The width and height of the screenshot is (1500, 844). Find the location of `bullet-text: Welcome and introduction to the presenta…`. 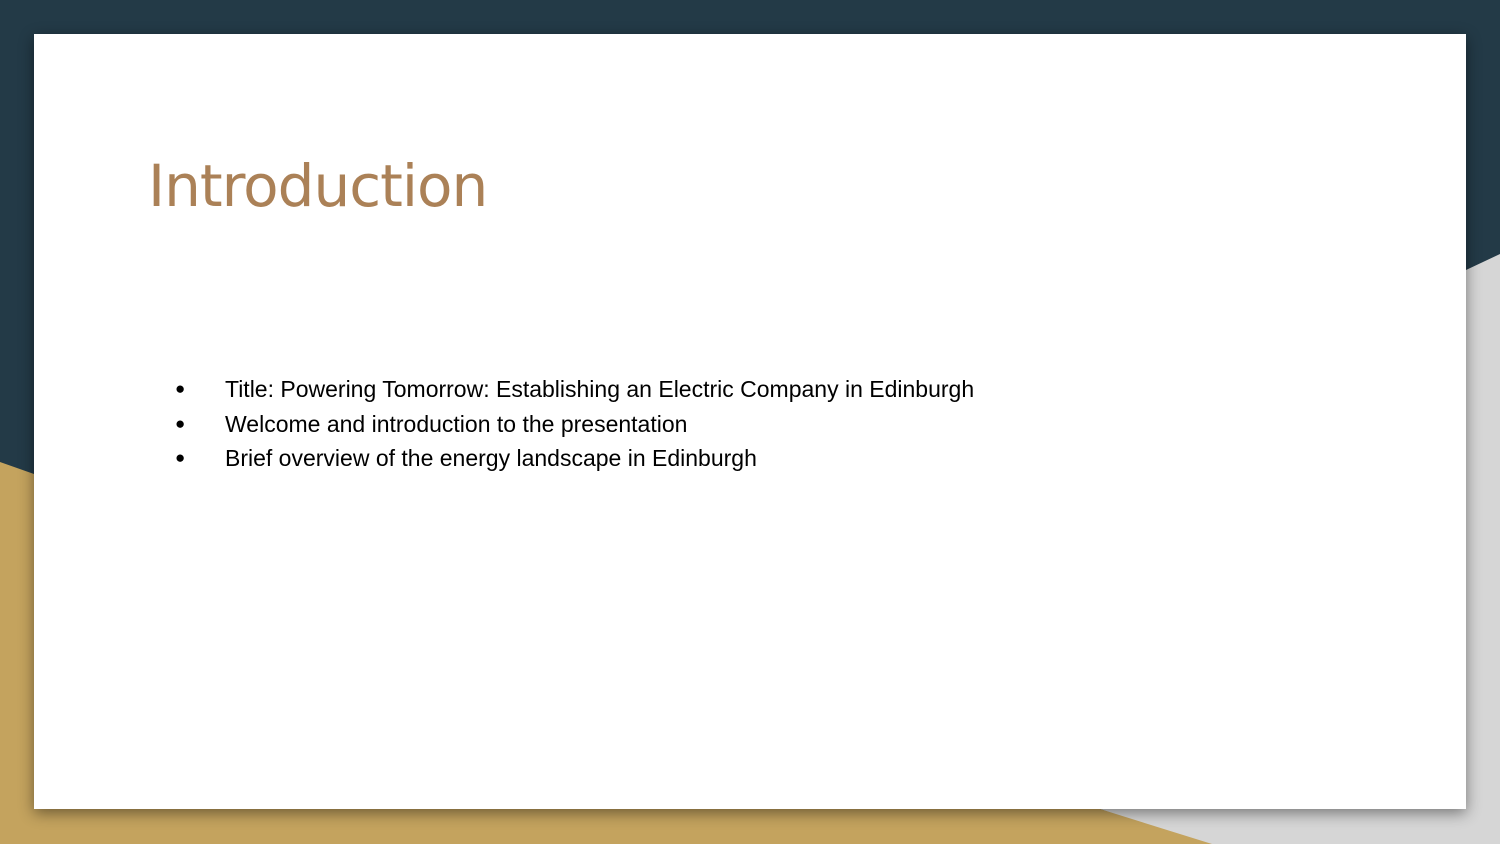

bullet-text: Welcome and introduction to the presenta… is located at coordinates (456, 423).